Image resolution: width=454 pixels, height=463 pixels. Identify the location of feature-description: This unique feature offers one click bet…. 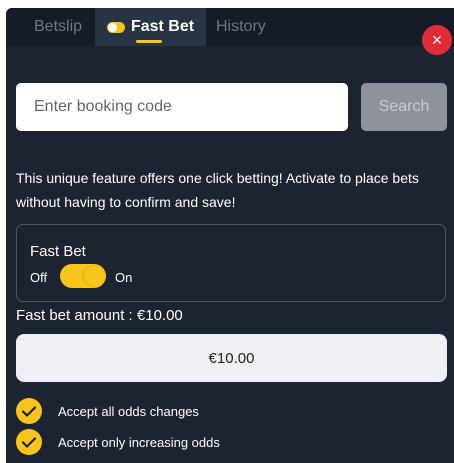
(217, 190).